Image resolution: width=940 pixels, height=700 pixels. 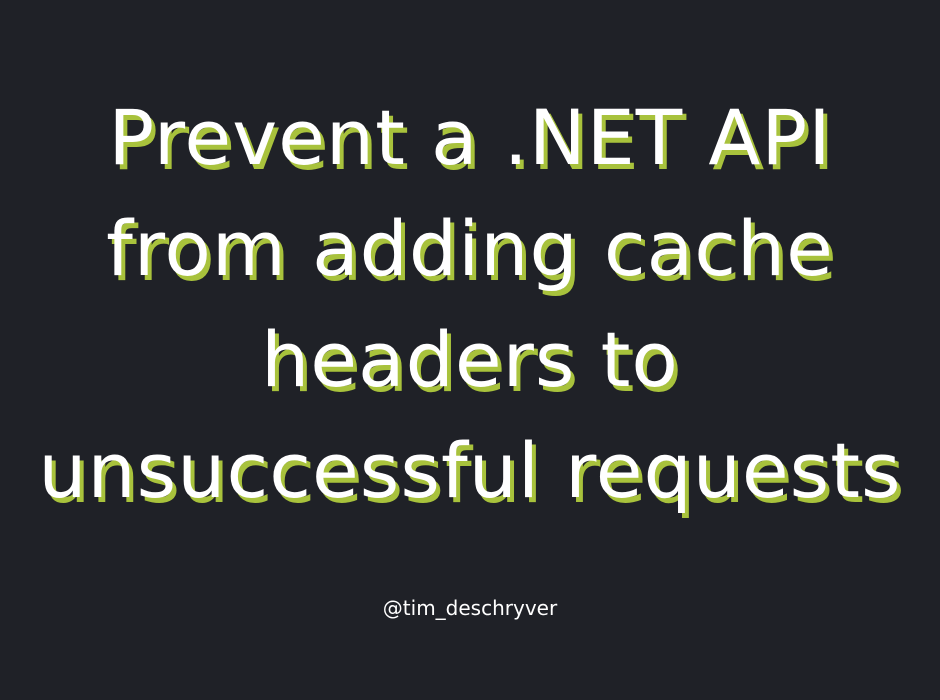 What do you see at coordinates (470, 608) in the screenshot?
I see `author-handle: @tim_deschryver` at bounding box center [470, 608].